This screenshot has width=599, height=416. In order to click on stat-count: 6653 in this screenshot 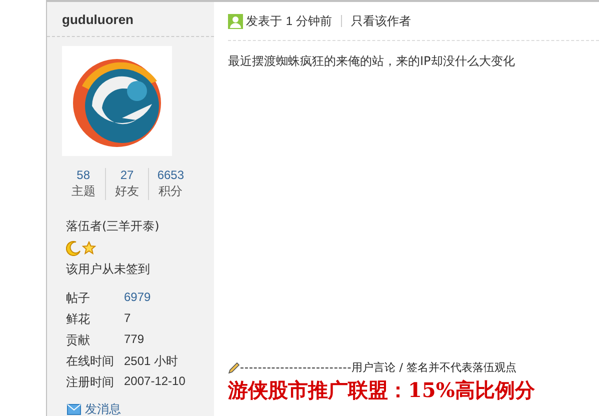, I will do `click(170, 175)`.